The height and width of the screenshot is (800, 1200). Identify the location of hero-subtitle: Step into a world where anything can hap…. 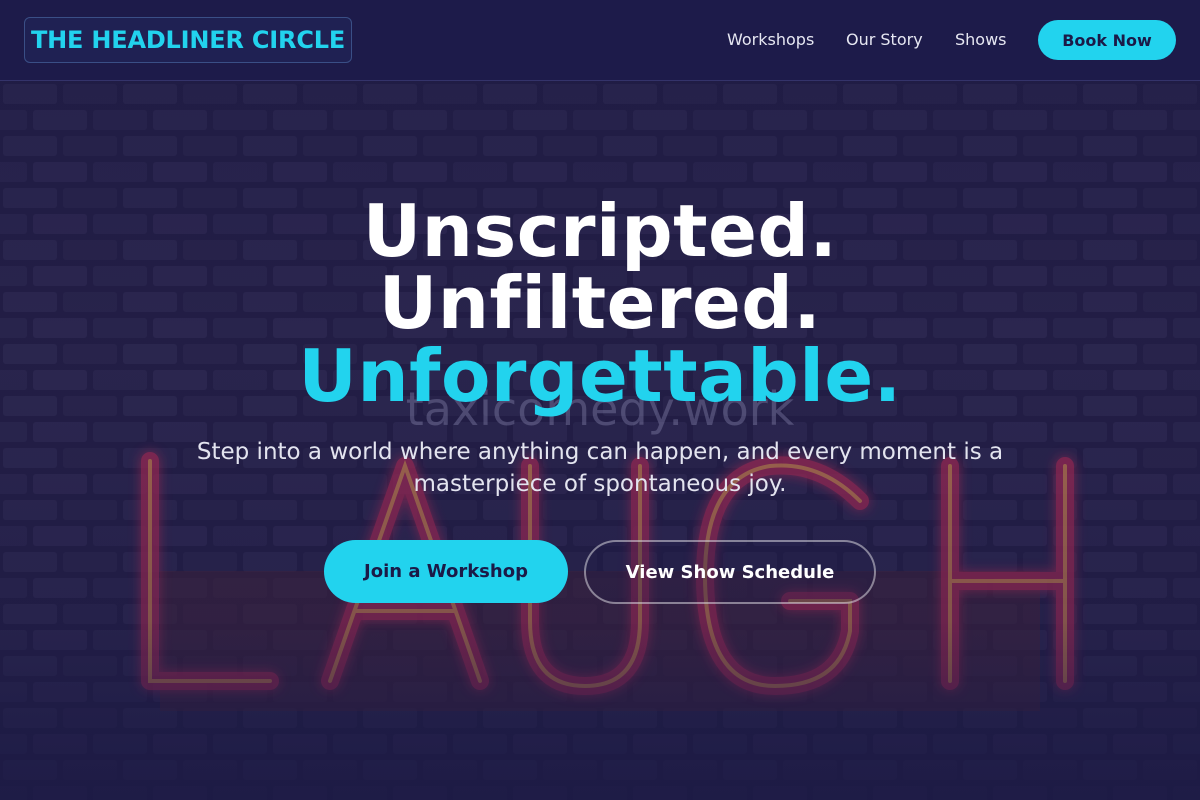
(600, 468).